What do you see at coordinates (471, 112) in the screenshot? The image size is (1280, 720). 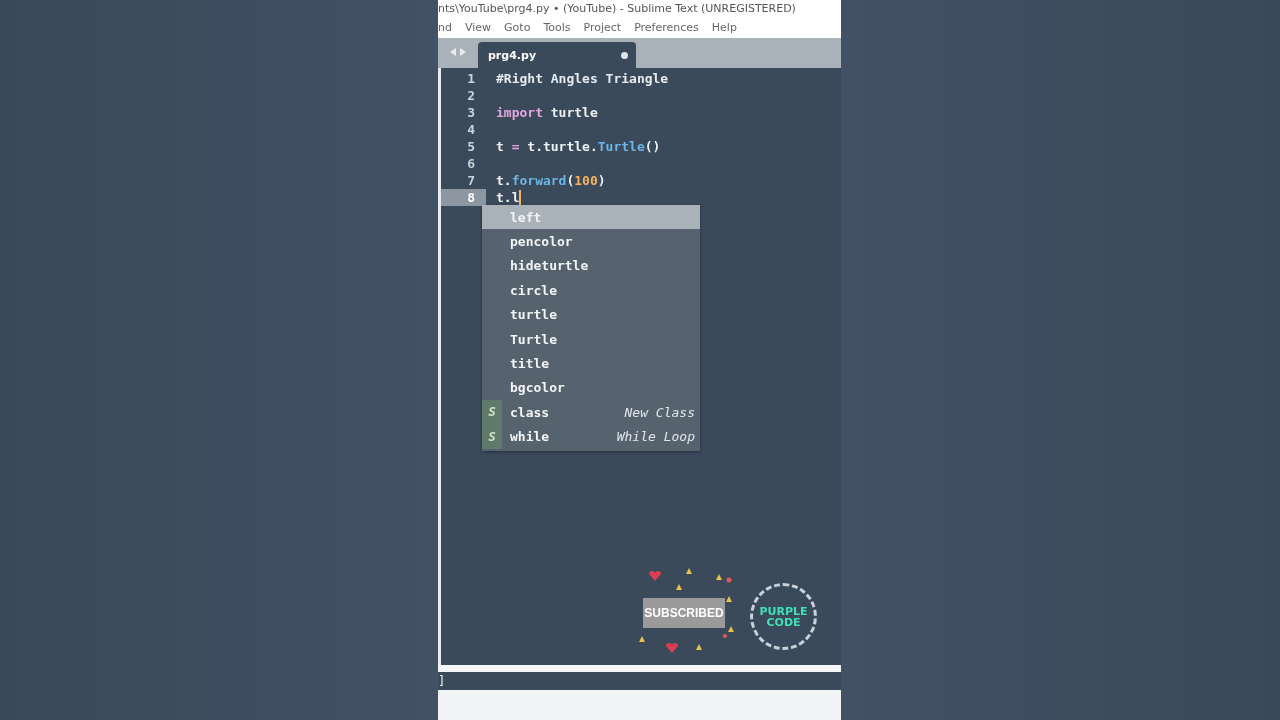 I see `line-number: 3` at bounding box center [471, 112].